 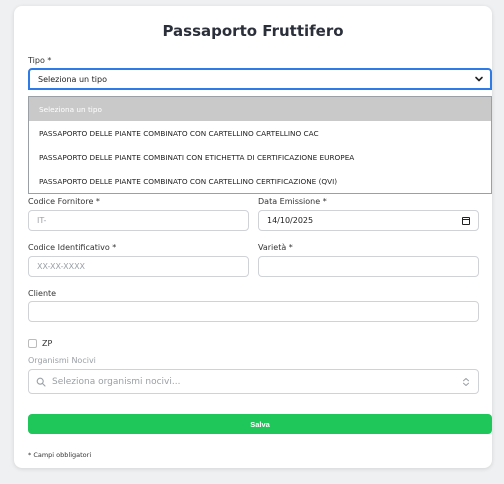 What do you see at coordinates (72, 79) in the screenshot?
I see `tipo-selected-value: Seleziona un tipo` at bounding box center [72, 79].